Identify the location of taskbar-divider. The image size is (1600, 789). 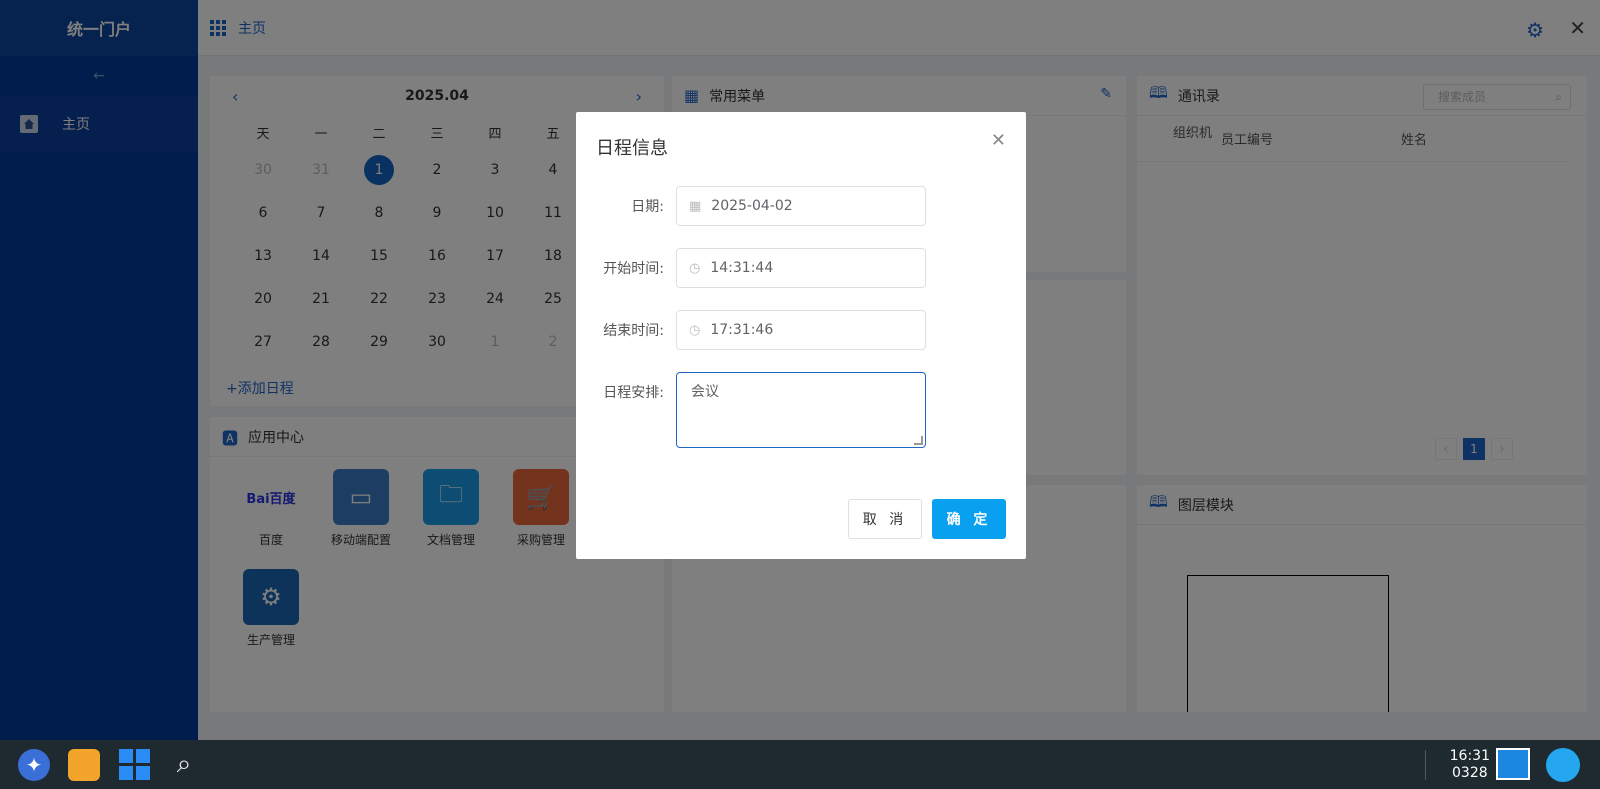
(1425, 765).